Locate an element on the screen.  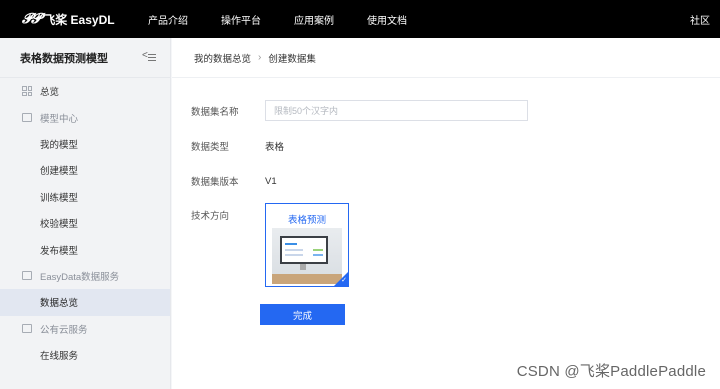
computer-monitor-illustration is located at coordinates (307, 256).